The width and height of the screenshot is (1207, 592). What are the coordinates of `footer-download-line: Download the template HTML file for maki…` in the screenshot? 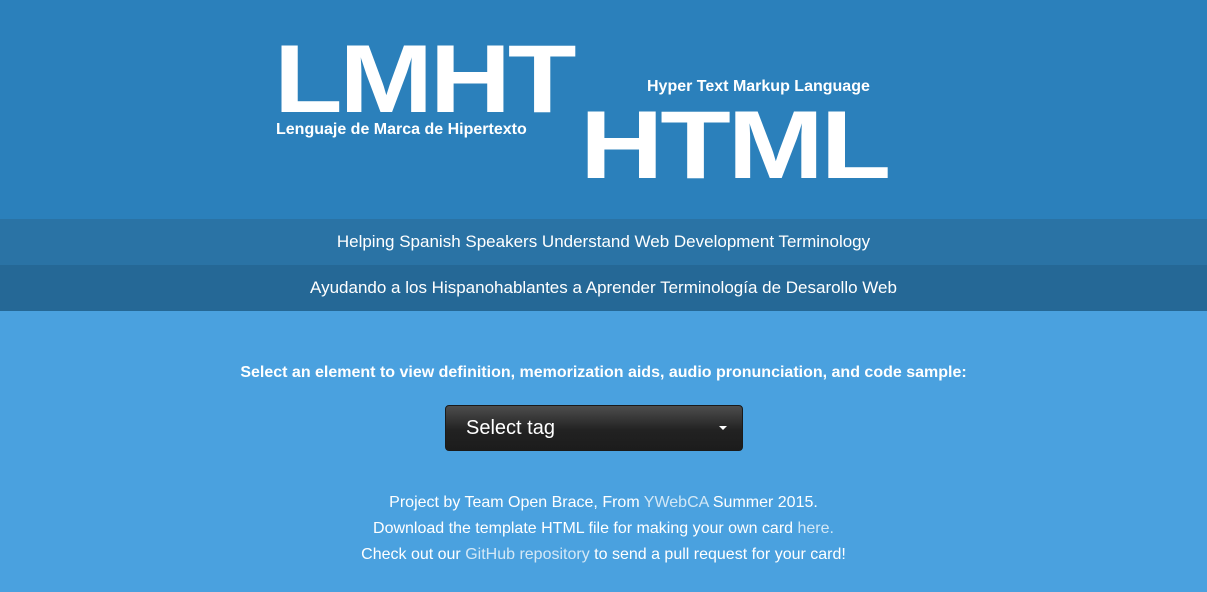 It's located at (603, 529).